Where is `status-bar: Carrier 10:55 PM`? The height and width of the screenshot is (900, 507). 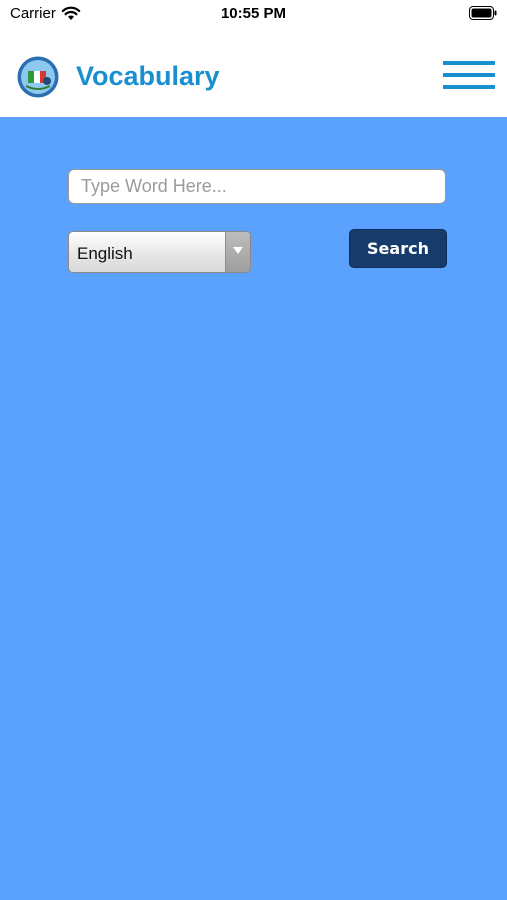
status-bar: Carrier 10:55 PM is located at coordinates (253, 15).